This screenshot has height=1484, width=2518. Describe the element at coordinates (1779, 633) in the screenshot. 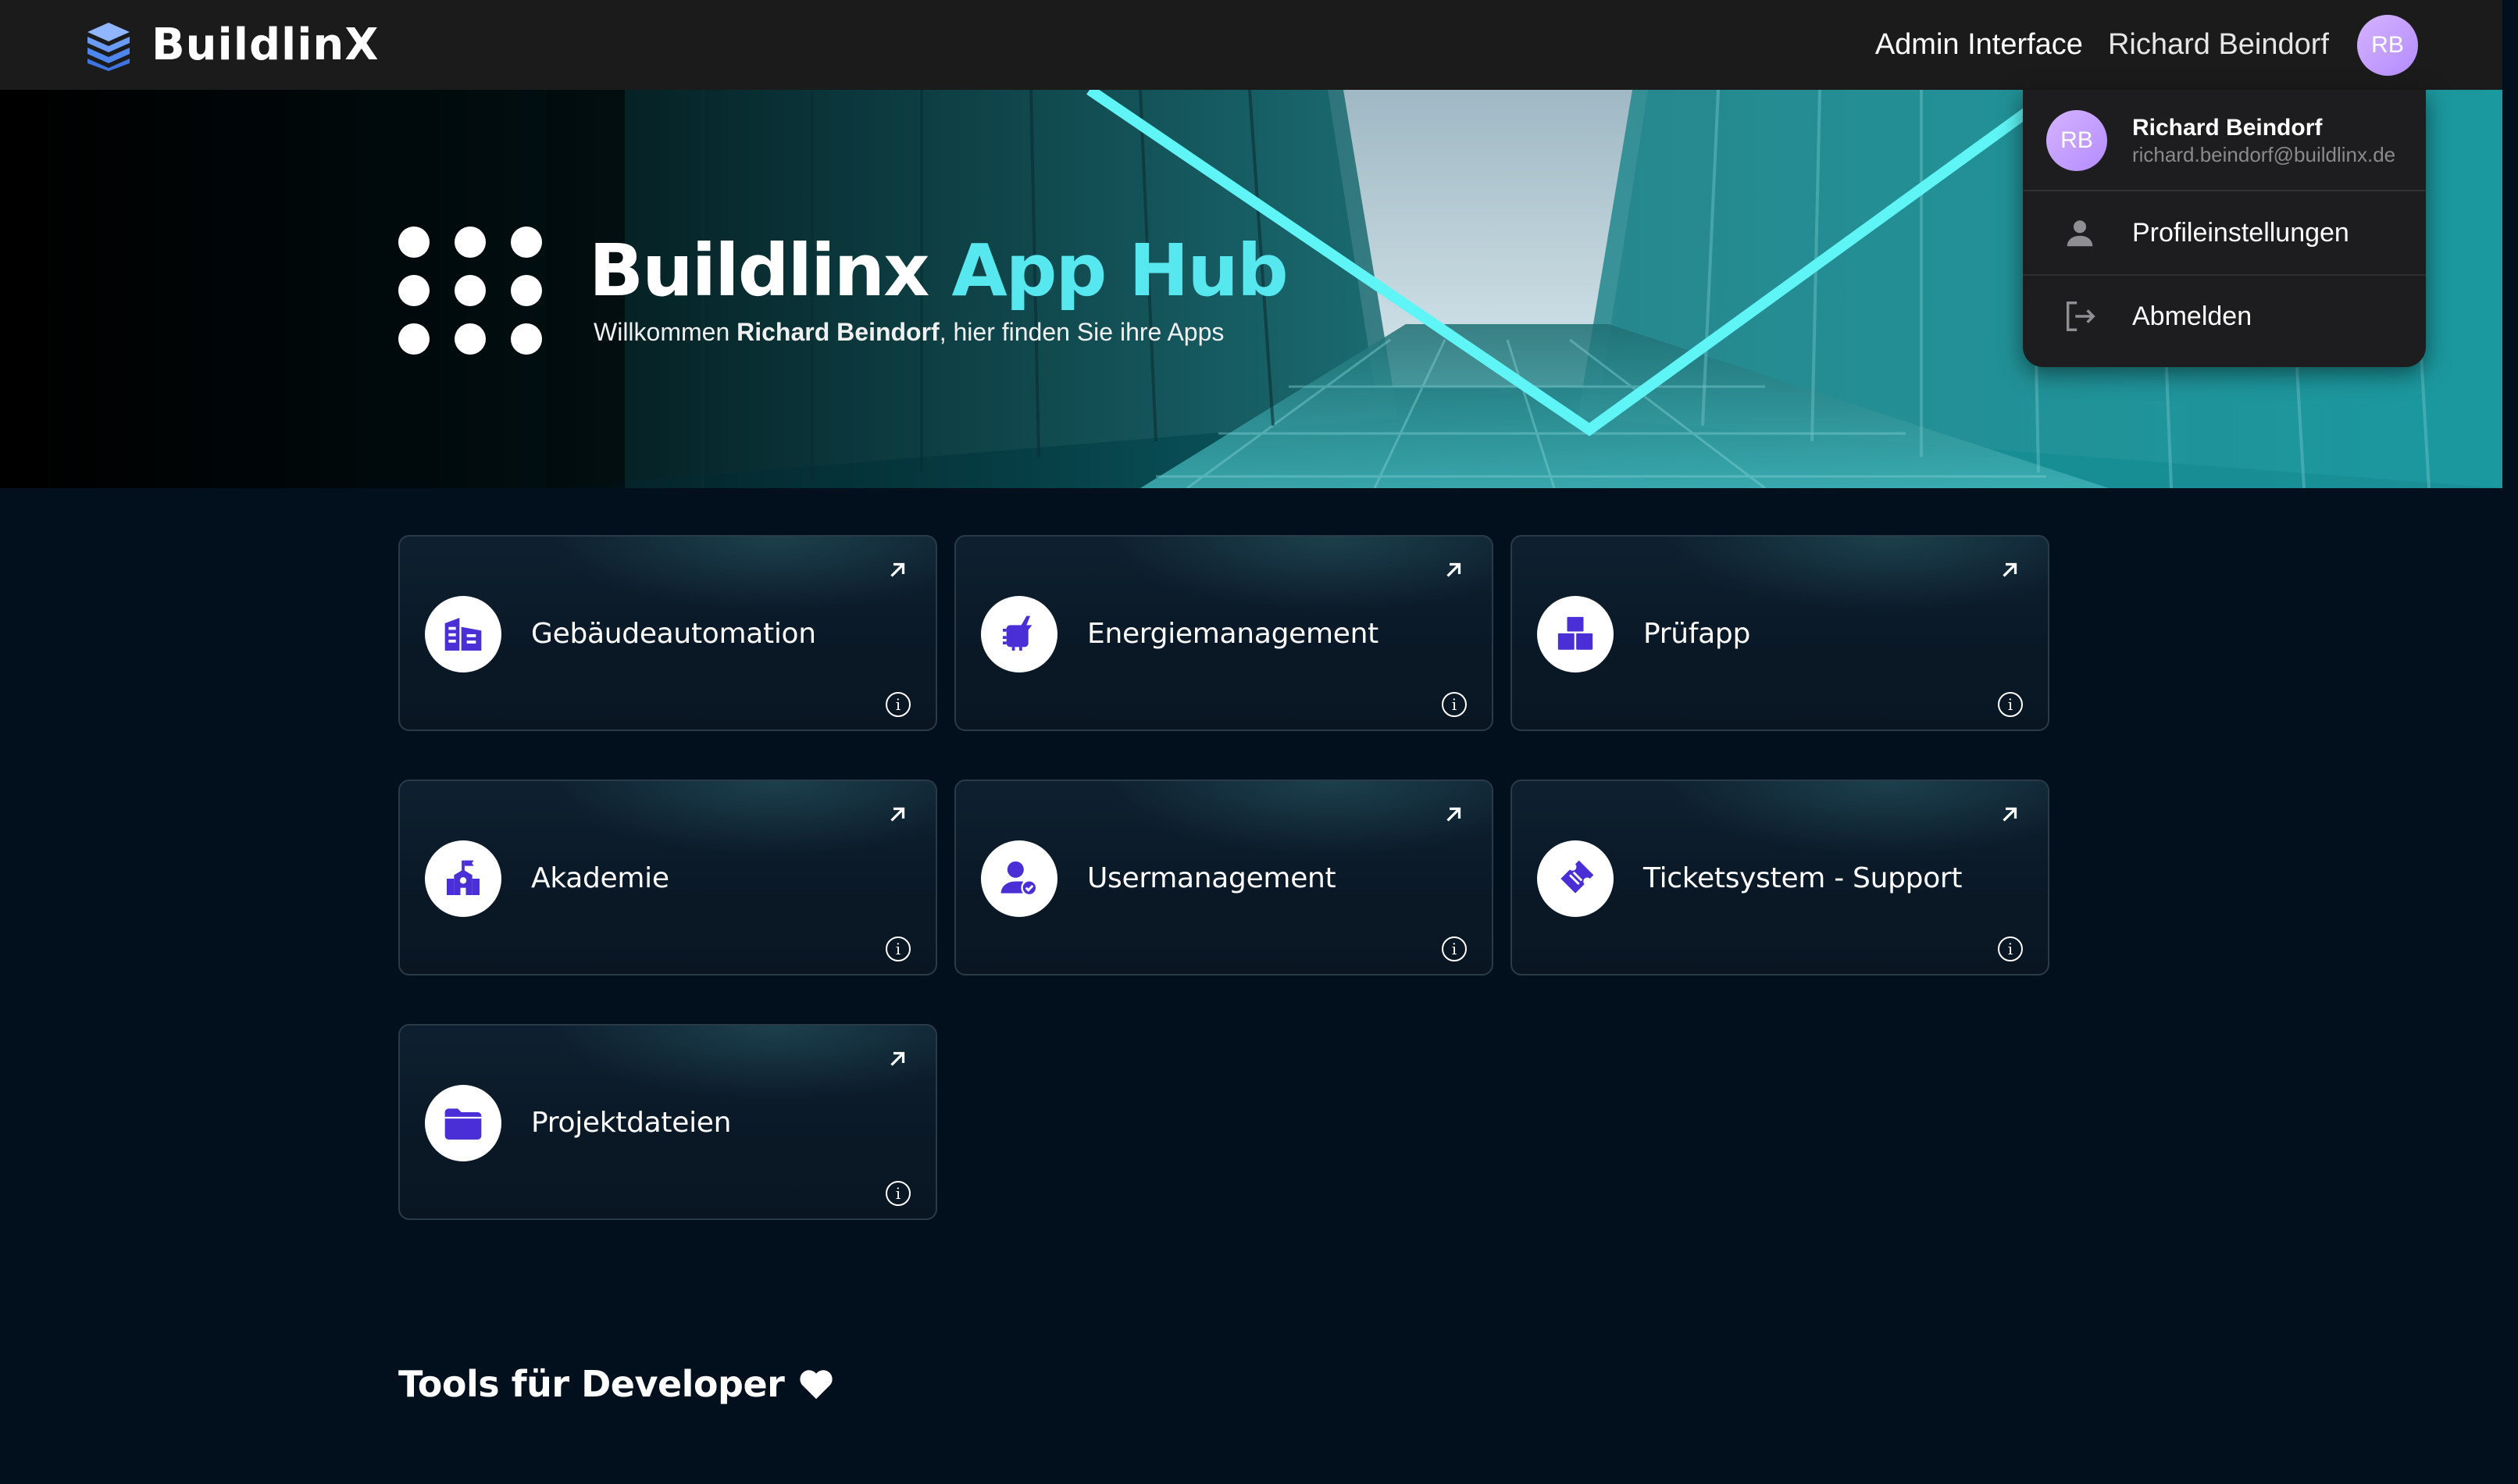

I see `app-card-pruefapp: Prüfapp i` at that location.